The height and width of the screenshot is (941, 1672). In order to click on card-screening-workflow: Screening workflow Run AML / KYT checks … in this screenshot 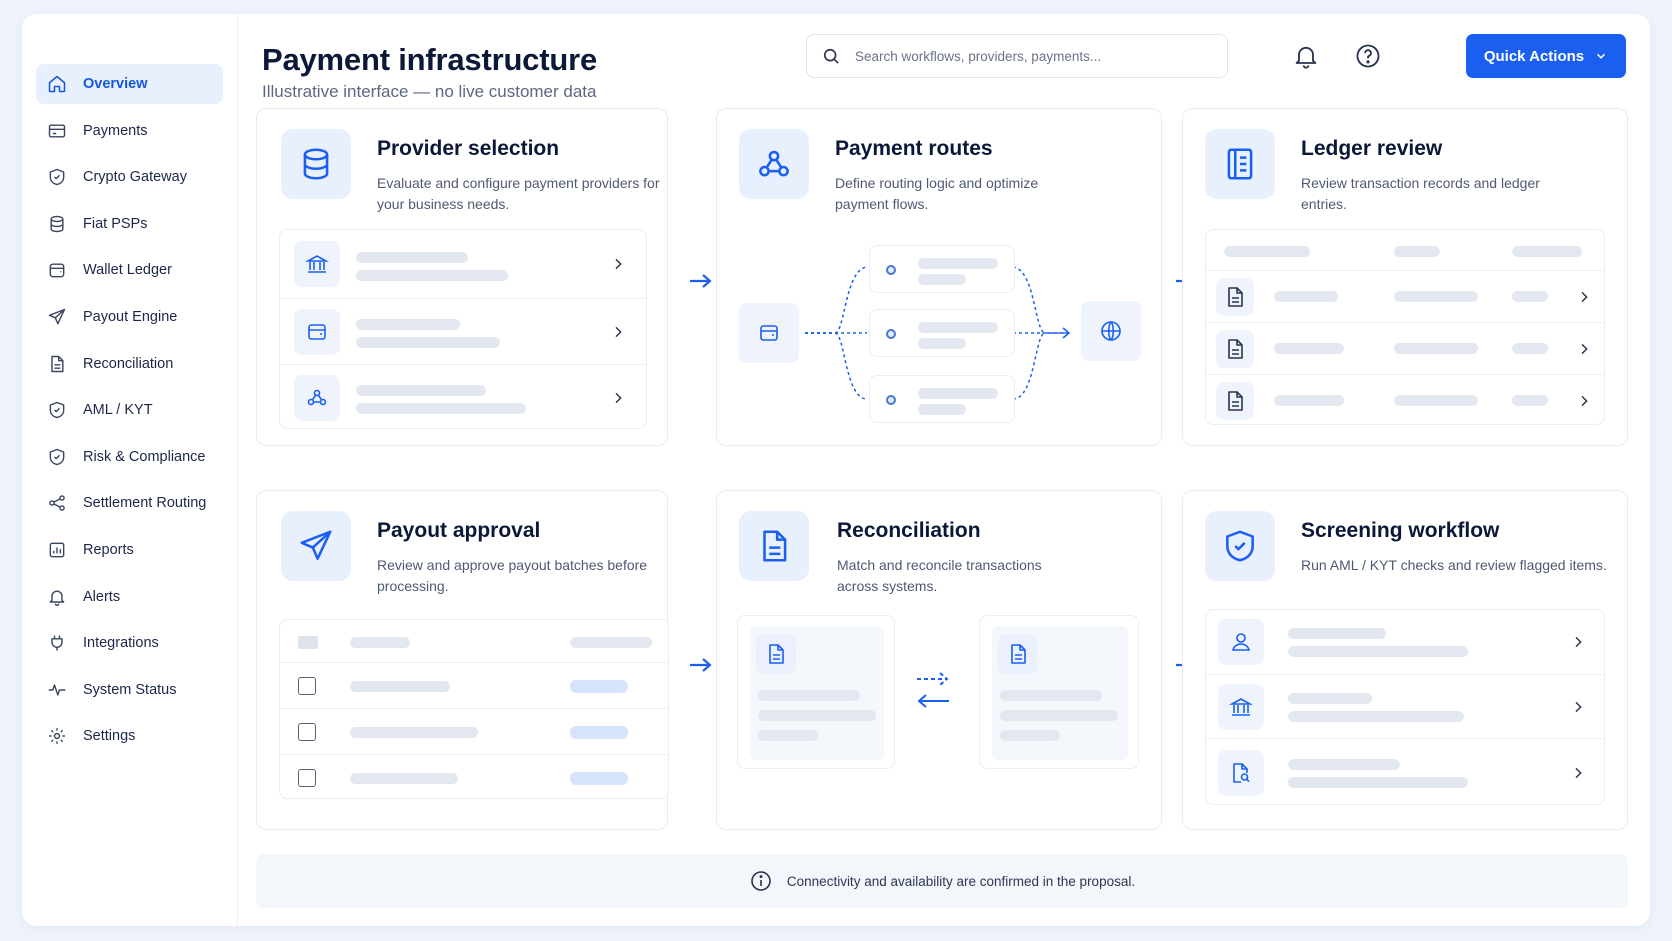, I will do `click(1405, 660)`.